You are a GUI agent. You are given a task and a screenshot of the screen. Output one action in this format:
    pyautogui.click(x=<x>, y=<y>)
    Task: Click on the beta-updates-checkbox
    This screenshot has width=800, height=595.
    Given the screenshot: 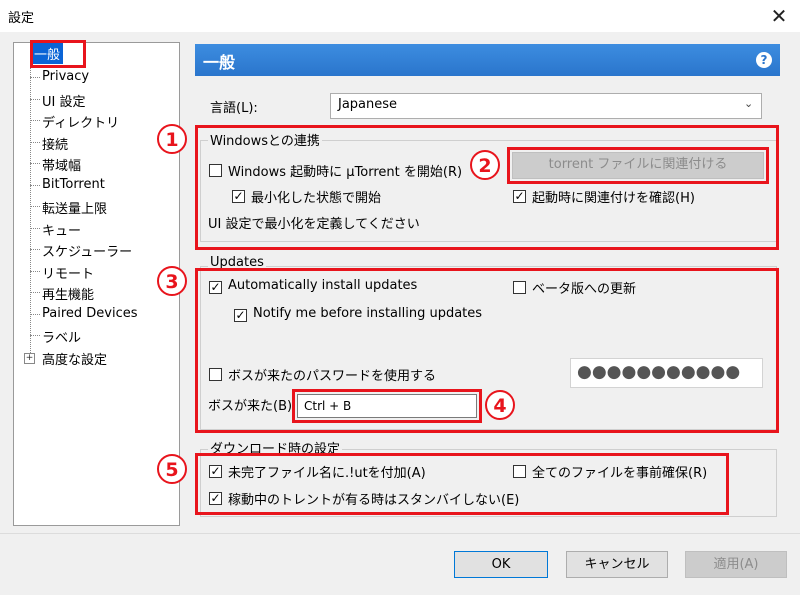 What is the action you would take?
    pyautogui.click(x=519, y=287)
    